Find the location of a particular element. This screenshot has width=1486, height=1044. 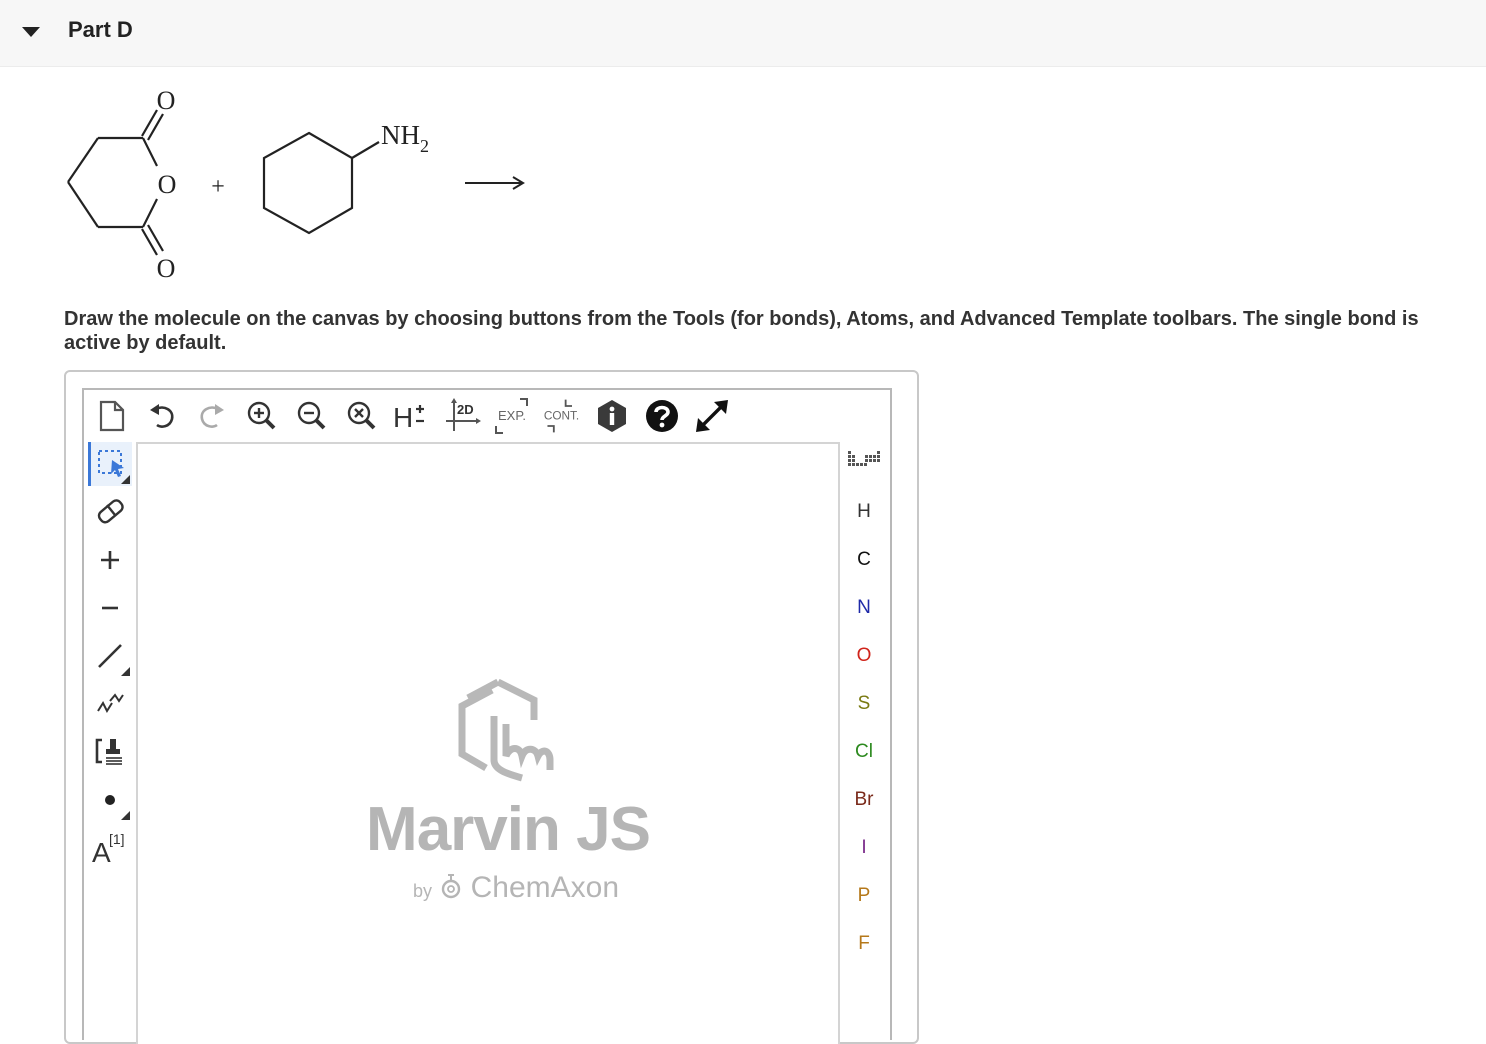

help-button is located at coordinates (662, 416).